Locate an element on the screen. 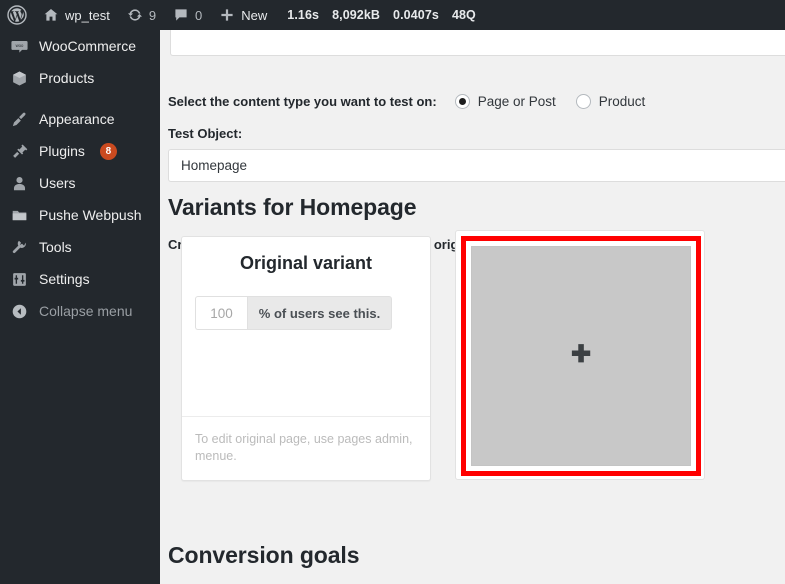  perf-load-time: 1.16s is located at coordinates (303, 15).